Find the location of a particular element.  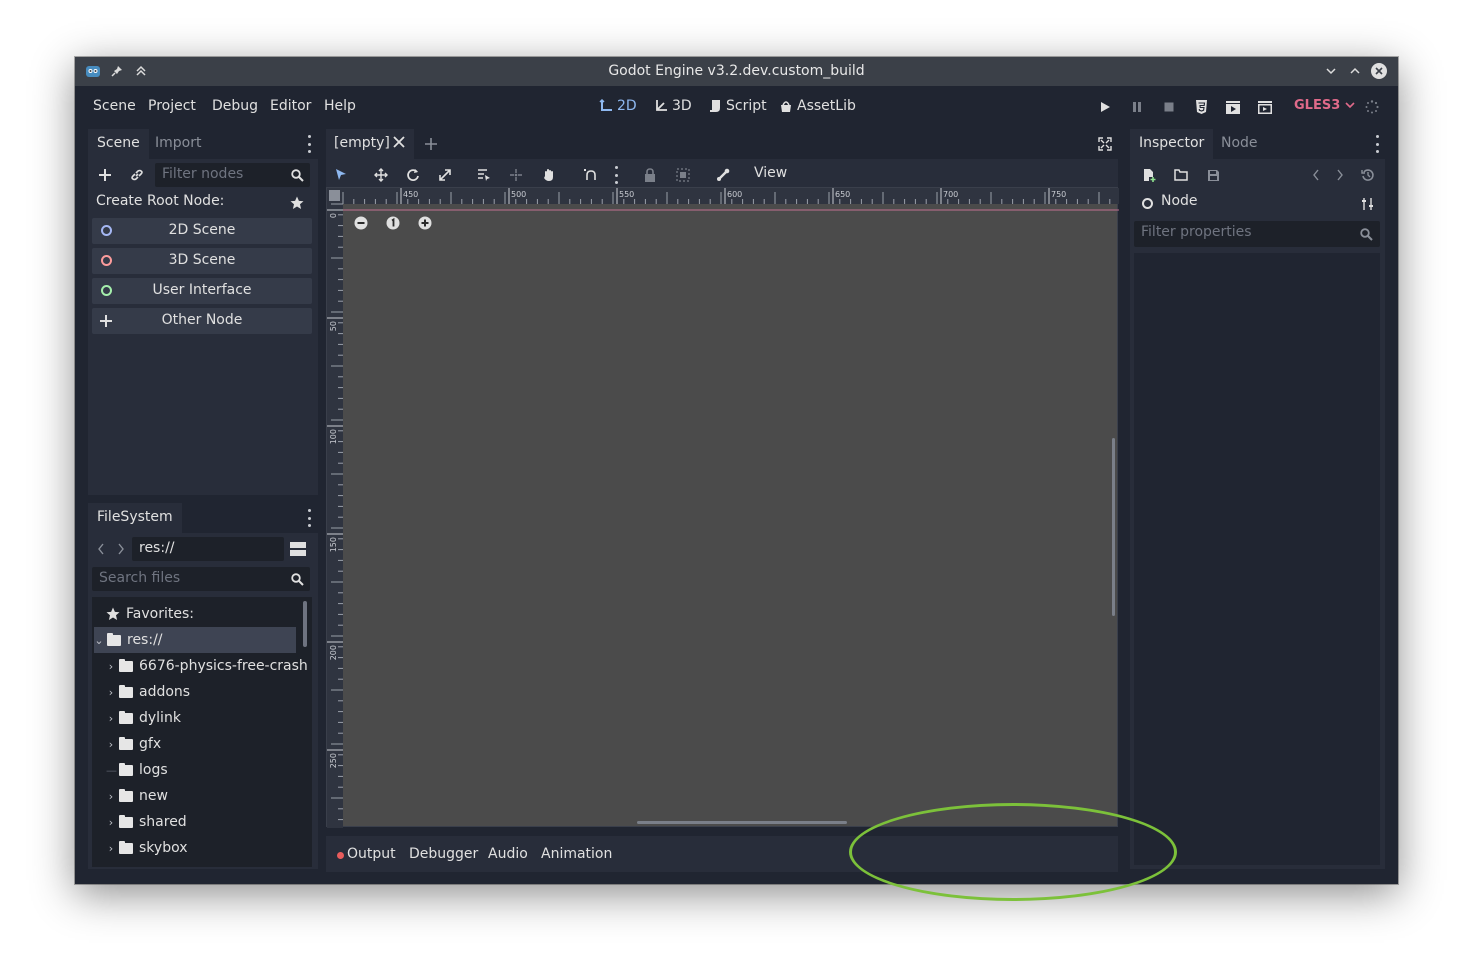

zoom-out-icon is located at coordinates (361, 223).